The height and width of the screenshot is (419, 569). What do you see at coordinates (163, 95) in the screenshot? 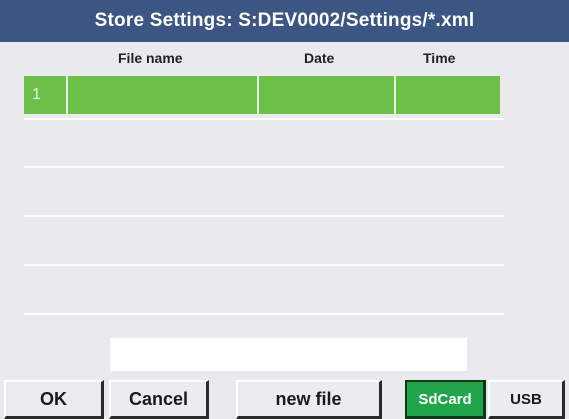
I see `row-file-name-cell` at bounding box center [163, 95].